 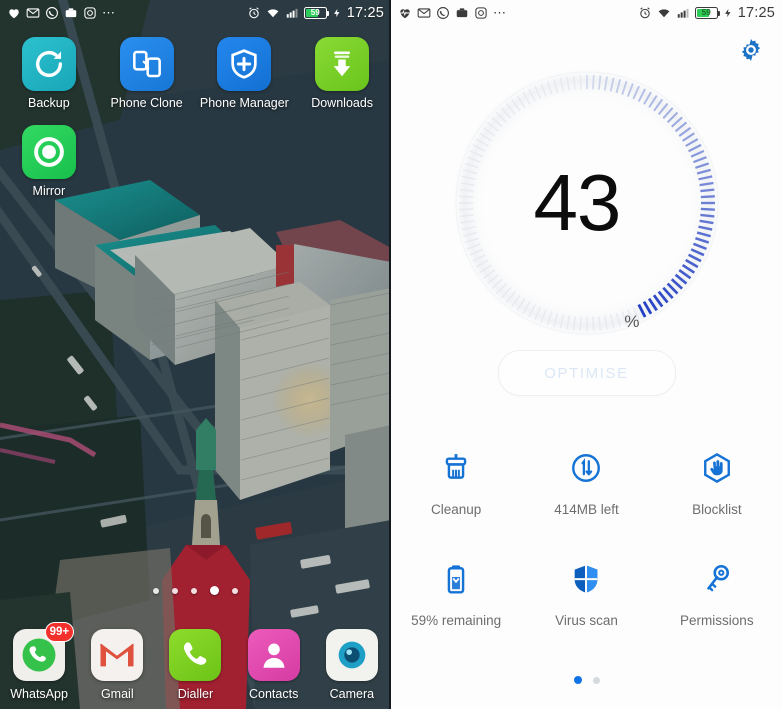 What do you see at coordinates (717, 579) in the screenshot?
I see `key-icon` at bounding box center [717, 579].